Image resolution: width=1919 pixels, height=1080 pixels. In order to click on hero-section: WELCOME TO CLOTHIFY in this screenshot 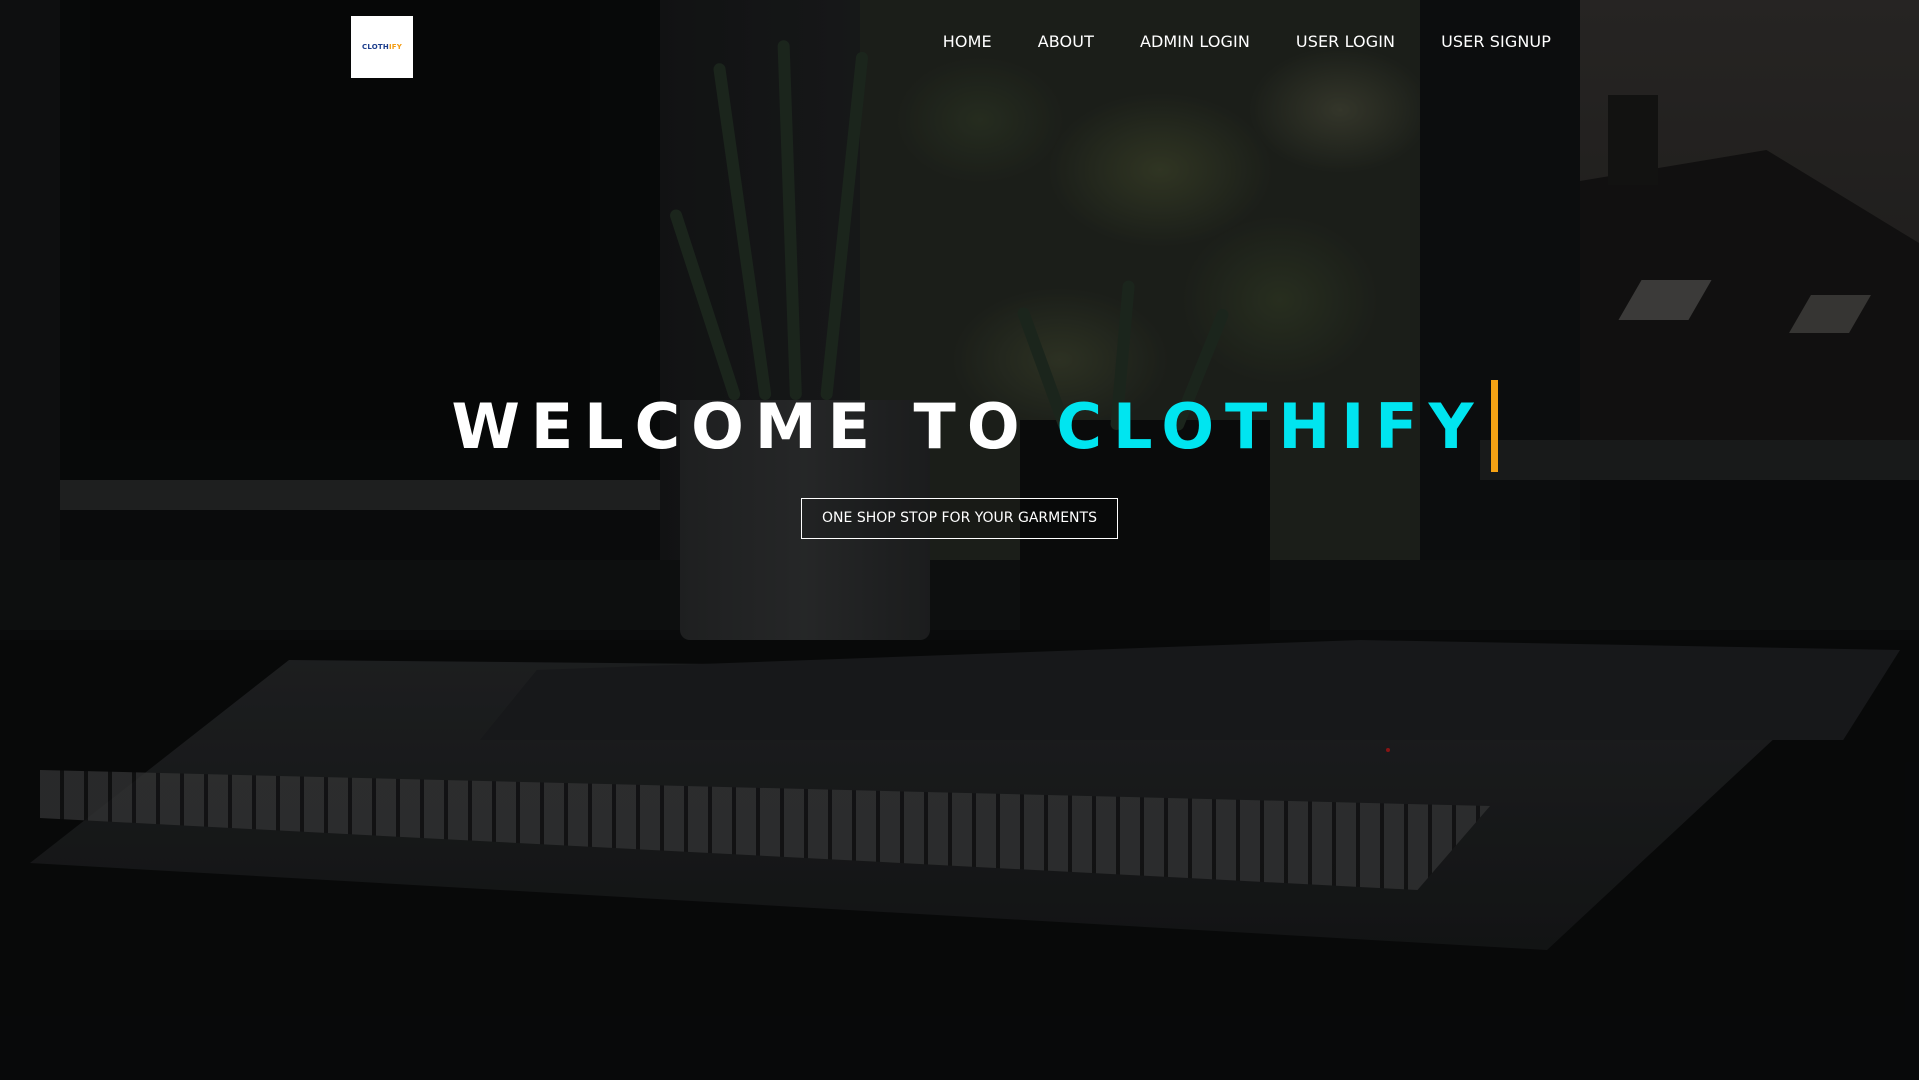, I will do `click(959, 426)`.